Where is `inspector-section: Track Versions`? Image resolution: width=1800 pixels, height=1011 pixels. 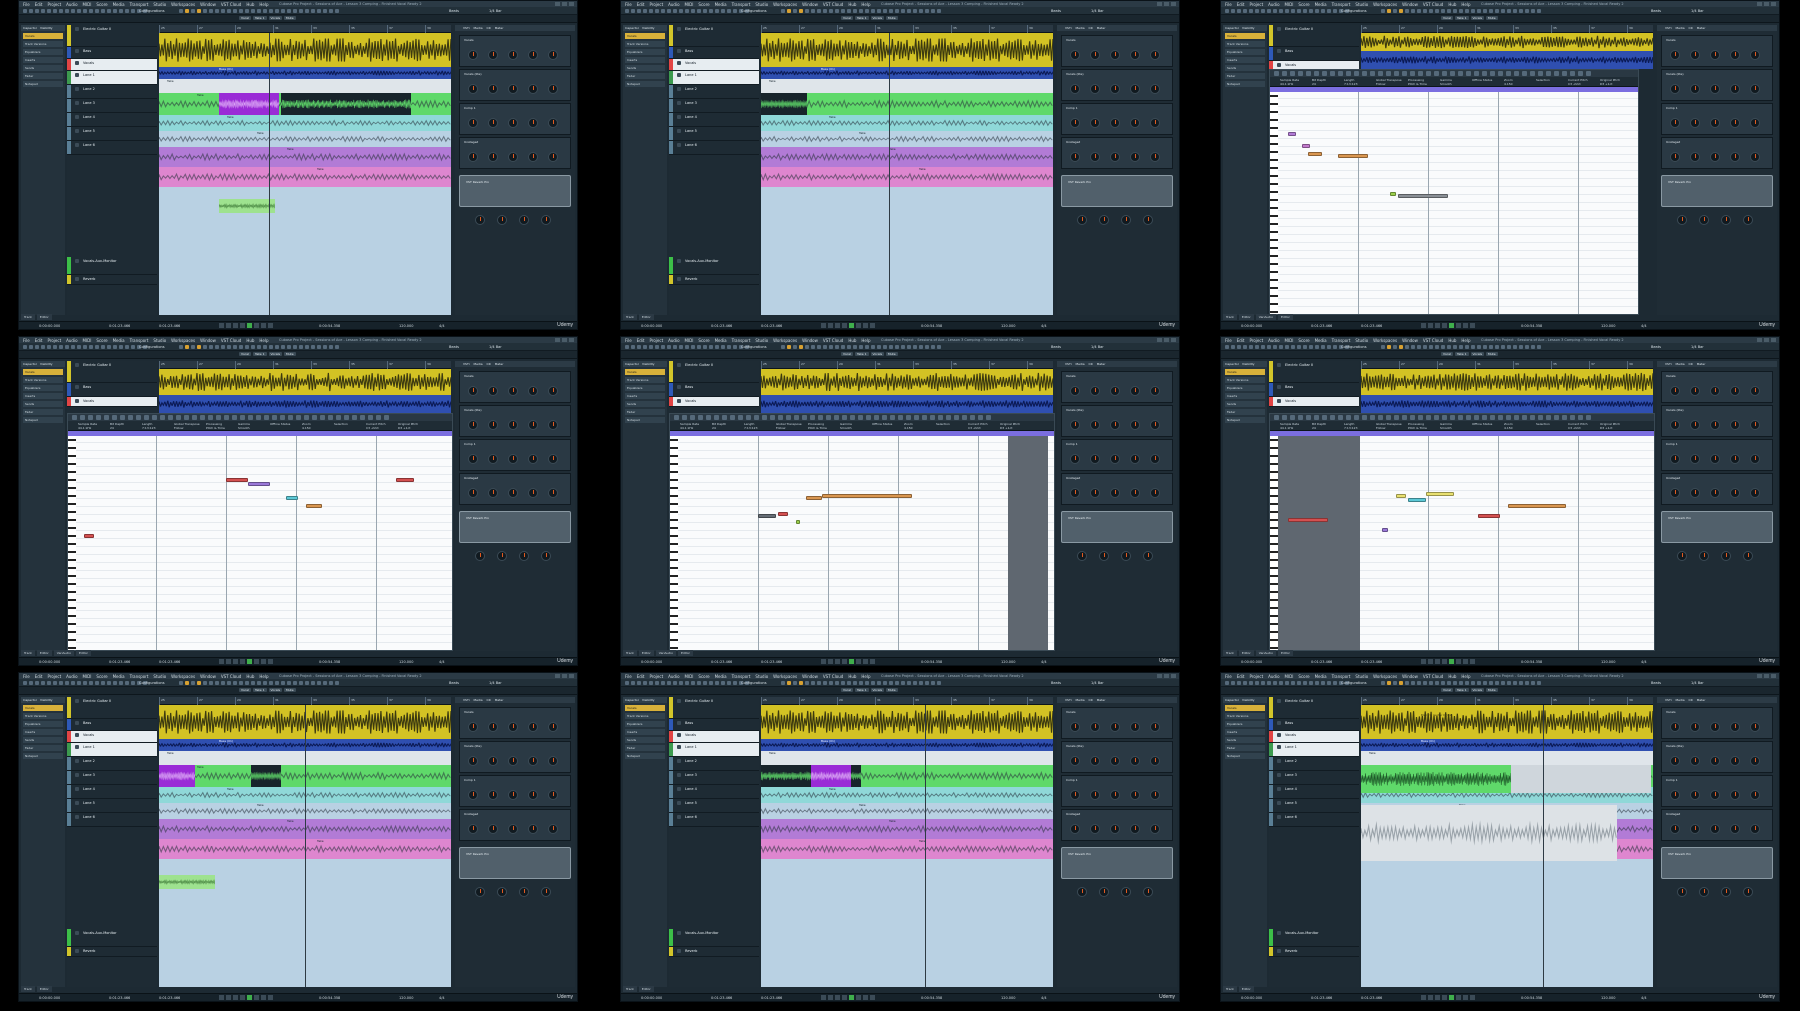
inspector-section: Track Versions is located at coordinates (645, 44).